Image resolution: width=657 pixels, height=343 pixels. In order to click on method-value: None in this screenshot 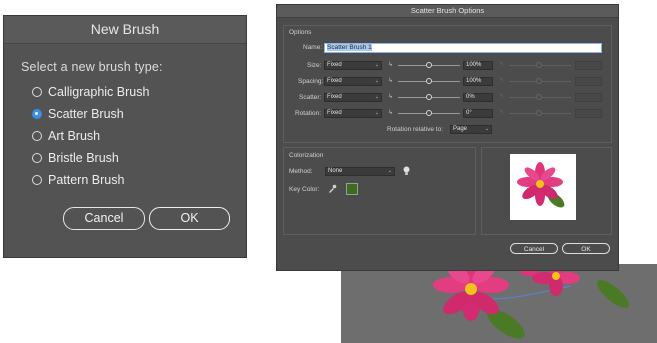, I will do `click(335, 171)`.